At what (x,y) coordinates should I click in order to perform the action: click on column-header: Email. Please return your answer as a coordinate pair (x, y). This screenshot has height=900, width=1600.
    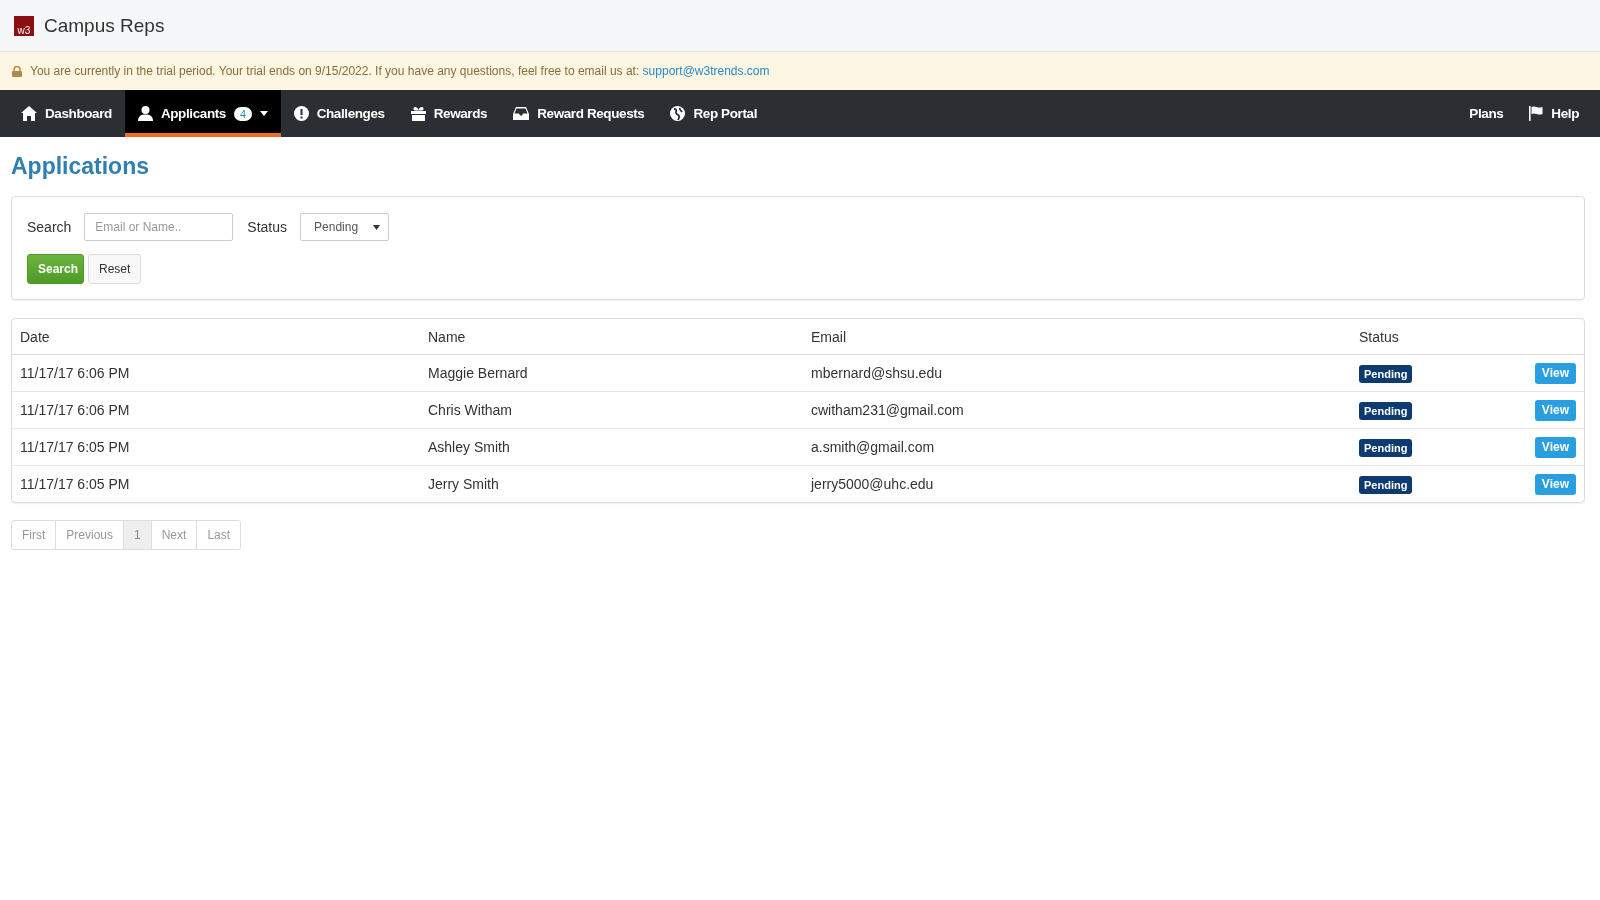
    Looking at the image, I should click on (1077, 337).